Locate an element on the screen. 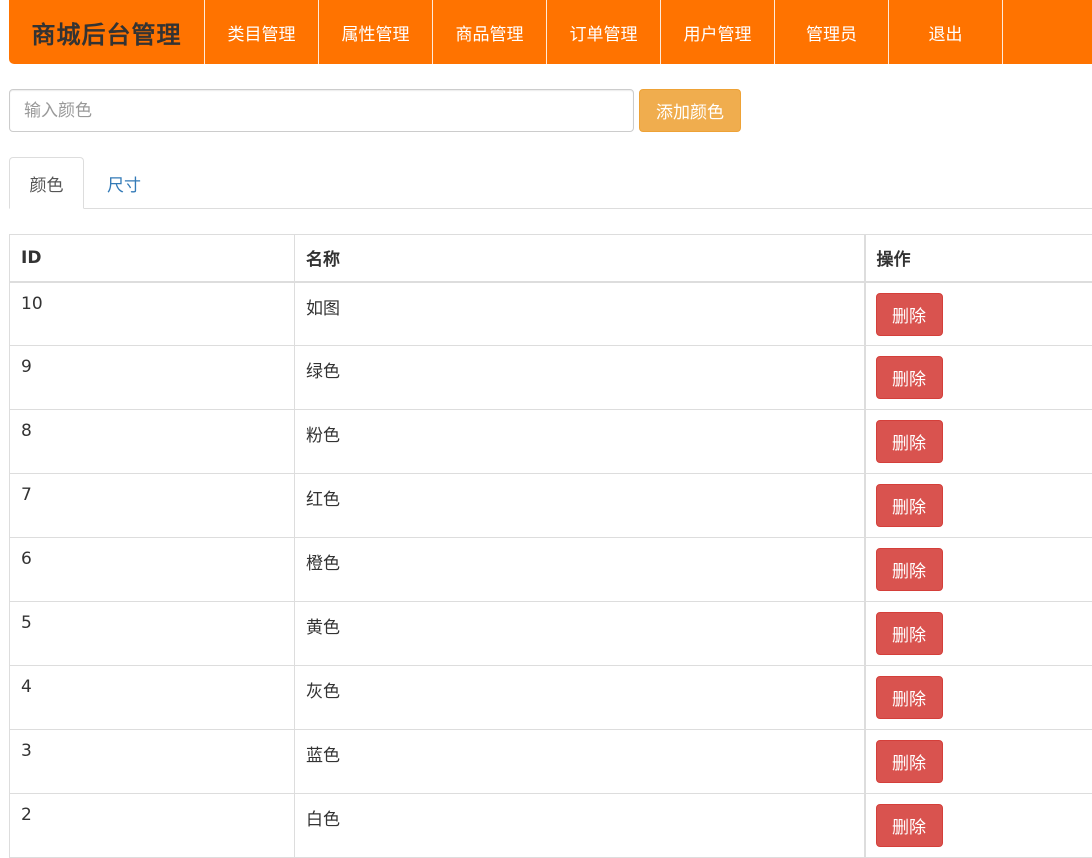 This screenshot has height=858, width=1092. brand-title: 商城后台管理 is located at coordinates (107, 32).